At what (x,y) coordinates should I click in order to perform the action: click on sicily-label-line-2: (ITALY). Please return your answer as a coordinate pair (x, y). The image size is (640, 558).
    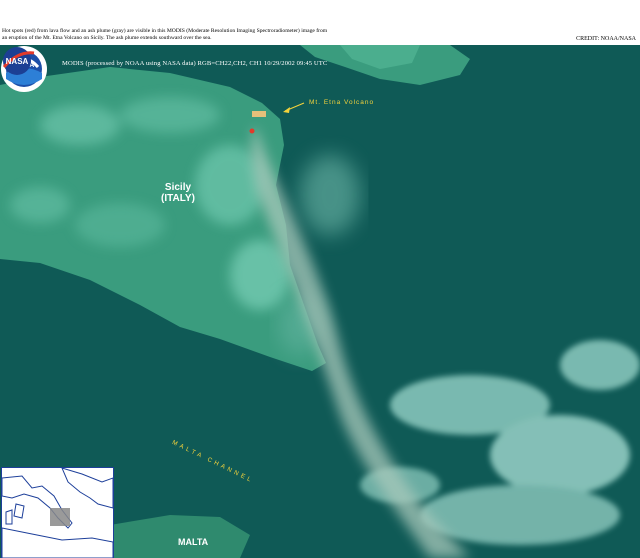
    Looking at the image, I should click on (178, 198).